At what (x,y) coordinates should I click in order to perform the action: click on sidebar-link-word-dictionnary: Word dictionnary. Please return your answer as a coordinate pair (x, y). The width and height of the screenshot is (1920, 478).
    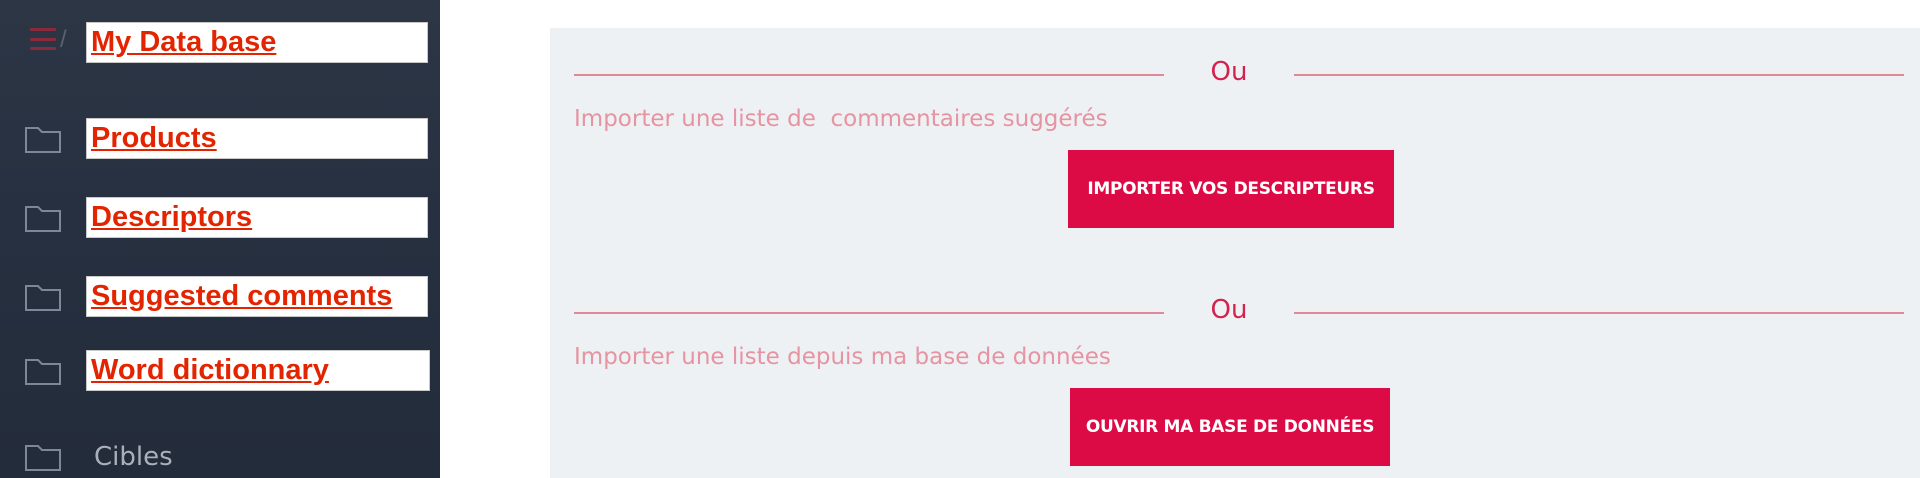
    Looking at the image, I should click on (258, 370).